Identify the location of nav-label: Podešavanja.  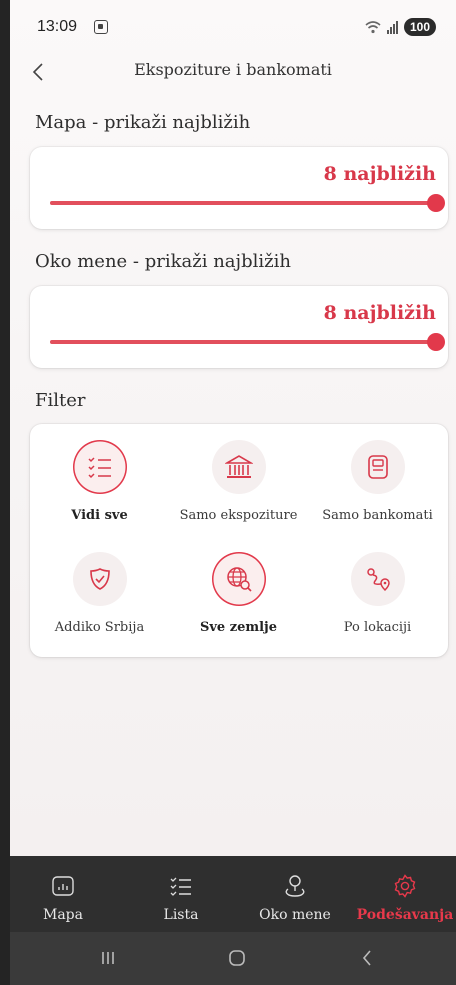
(405, 915).